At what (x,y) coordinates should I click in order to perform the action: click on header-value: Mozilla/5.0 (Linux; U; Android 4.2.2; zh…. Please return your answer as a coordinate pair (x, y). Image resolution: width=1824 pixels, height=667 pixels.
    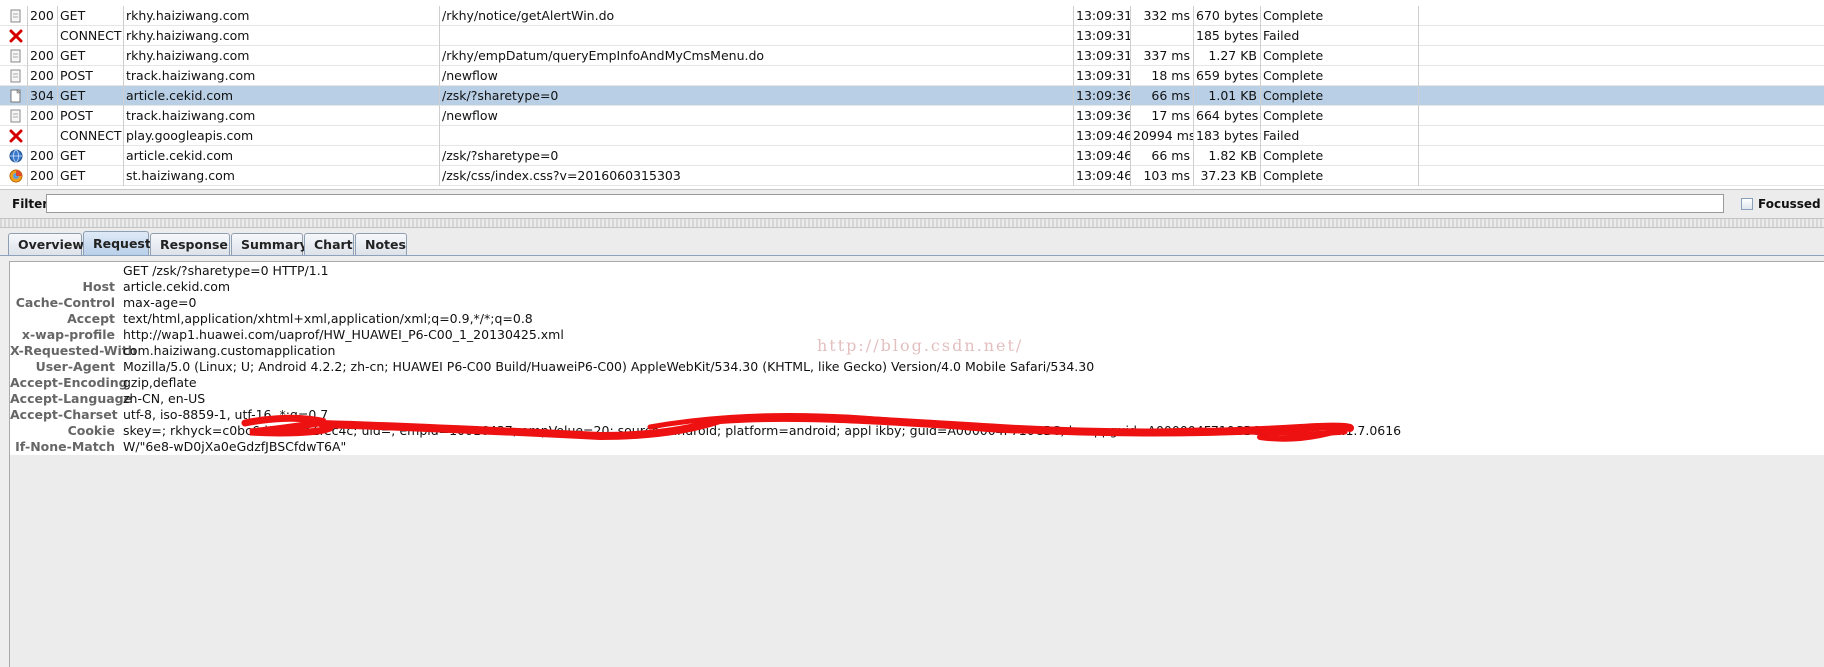
    Looking at the image, I should click on (609, 366).